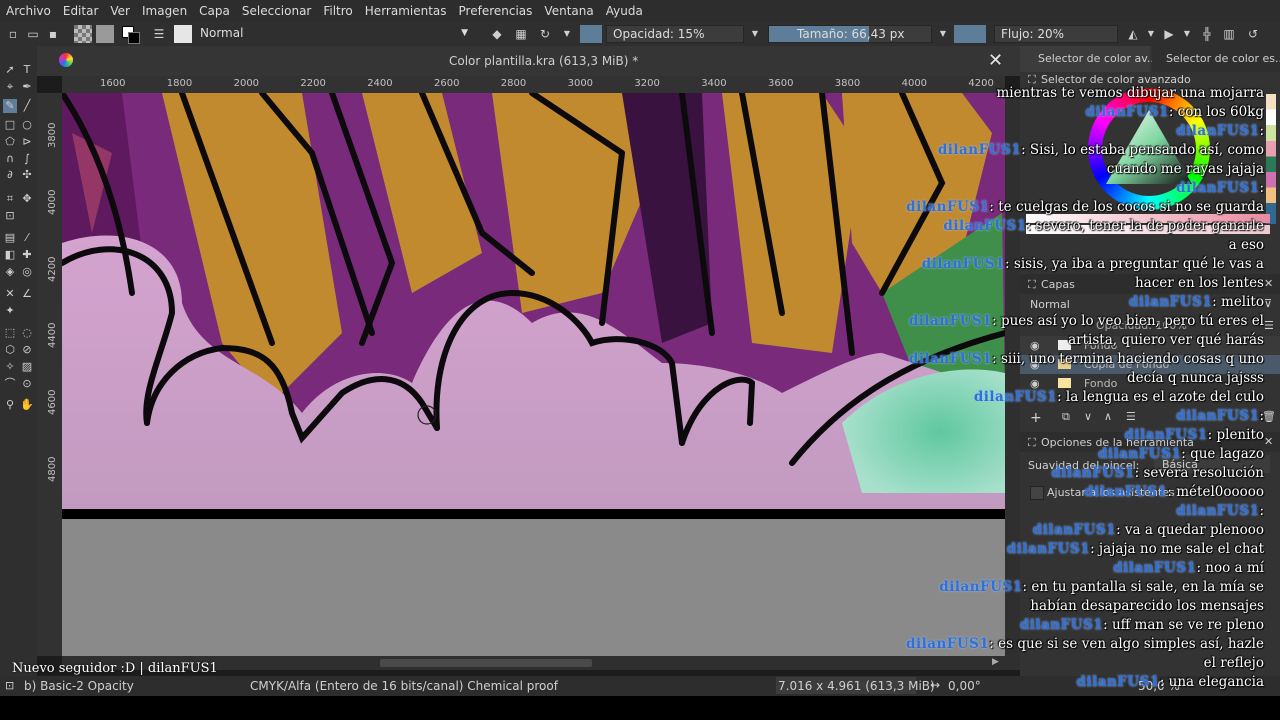 The width and height of the screenshot is (1280, 720). What do you see at coordinates (10, 255) in the screenshot?
I see `colorize-mask-icon: ◧` at bounding box center [10, 255].